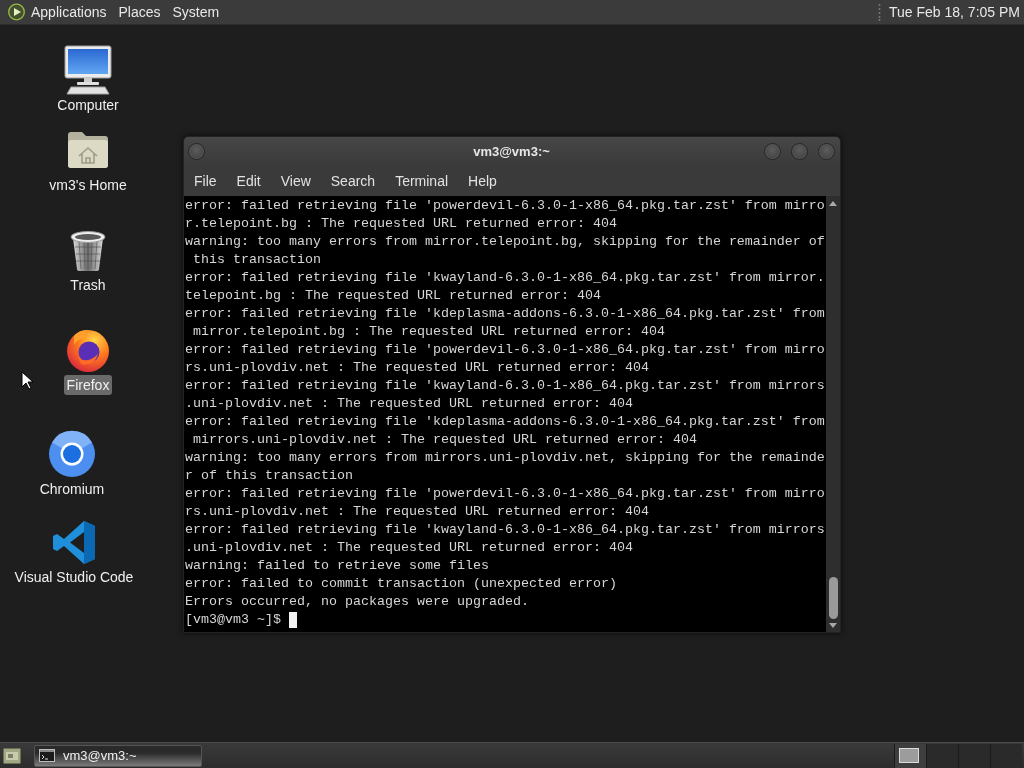 The image size is (1024, 768). I want to click on window-title: vm3@vm3:~, so click(511, 151).